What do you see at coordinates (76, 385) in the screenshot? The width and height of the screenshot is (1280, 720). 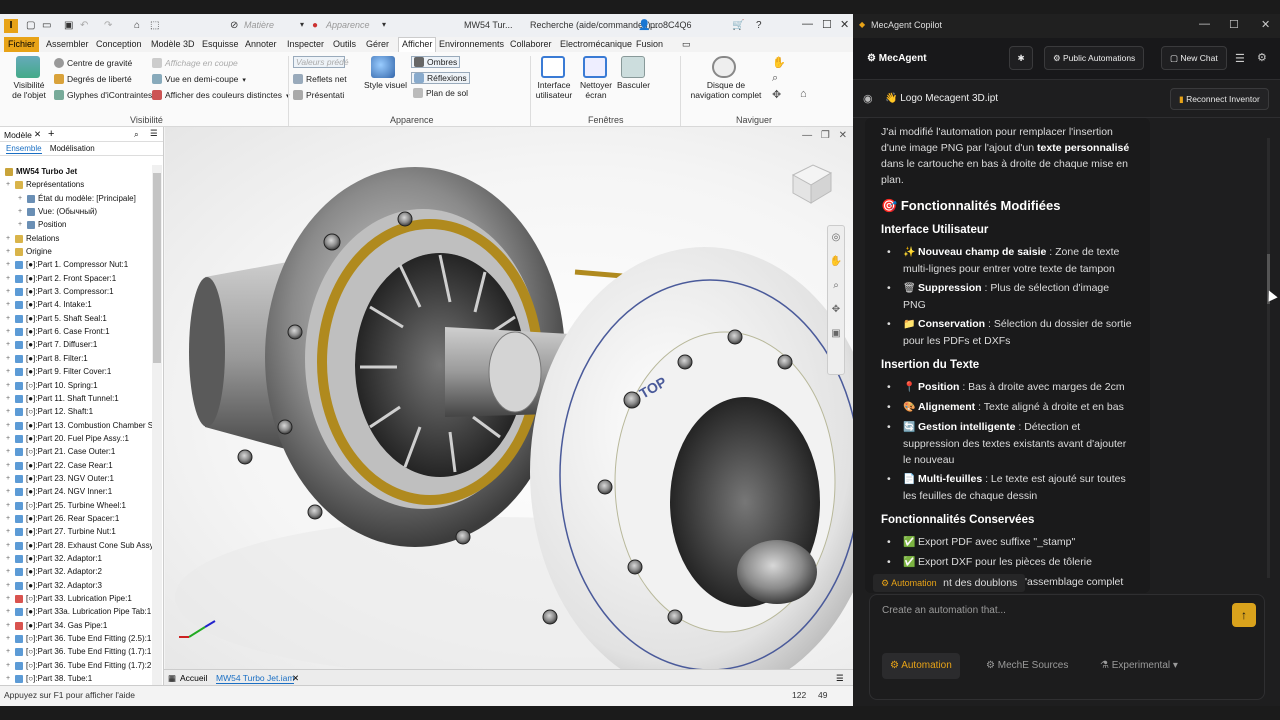 I see `tree-item: + [○]:Part 10. Spring:1` at bounding box center [76, 385].